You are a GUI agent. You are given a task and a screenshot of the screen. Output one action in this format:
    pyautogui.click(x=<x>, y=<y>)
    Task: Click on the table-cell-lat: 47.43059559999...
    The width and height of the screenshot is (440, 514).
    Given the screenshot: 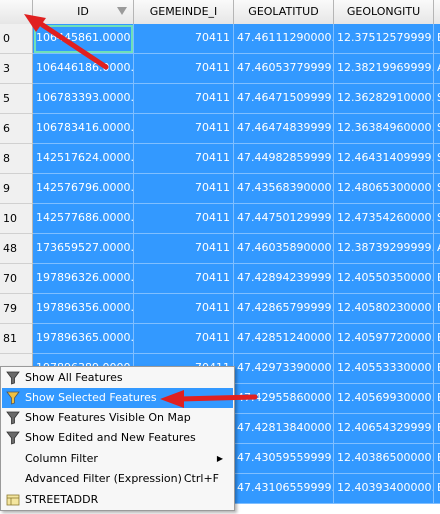 What is the action you would take?
    pyautogui.click(x=284, y=459)
    